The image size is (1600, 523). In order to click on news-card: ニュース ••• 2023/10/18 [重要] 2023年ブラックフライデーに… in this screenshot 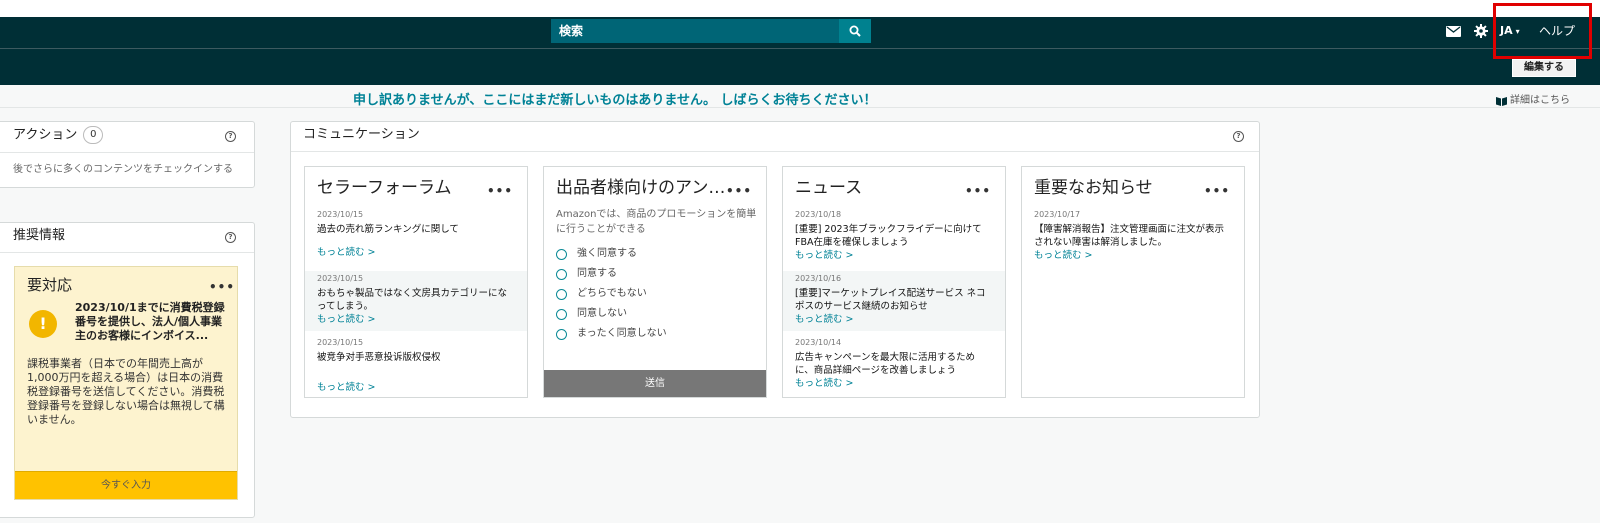, I will do `click(894, 282)`.